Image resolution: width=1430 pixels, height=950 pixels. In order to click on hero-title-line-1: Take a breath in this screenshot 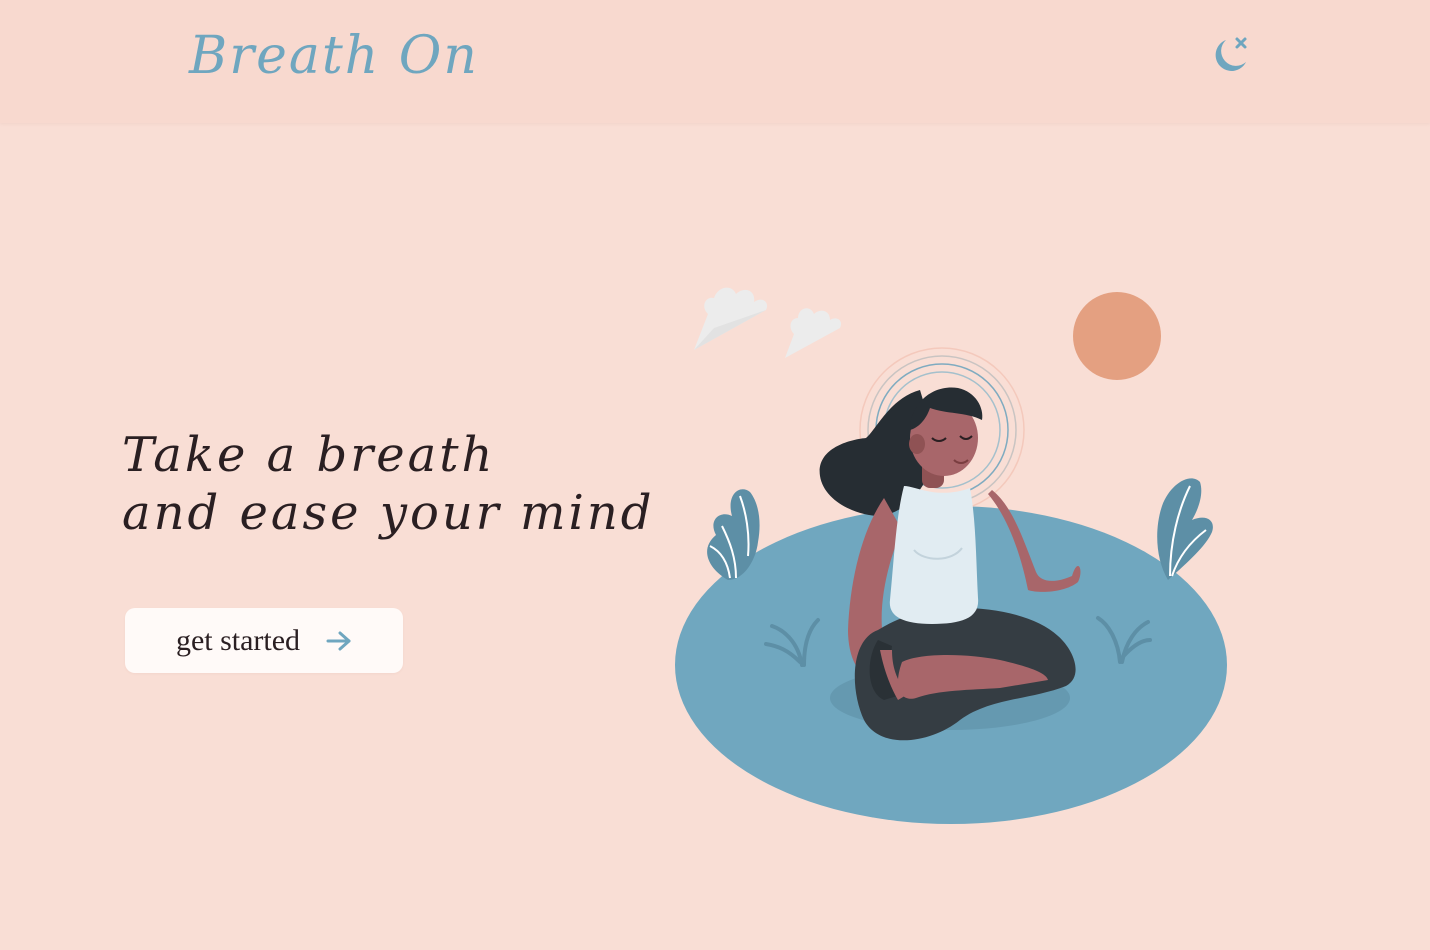, I will do `click(309, 455)`.